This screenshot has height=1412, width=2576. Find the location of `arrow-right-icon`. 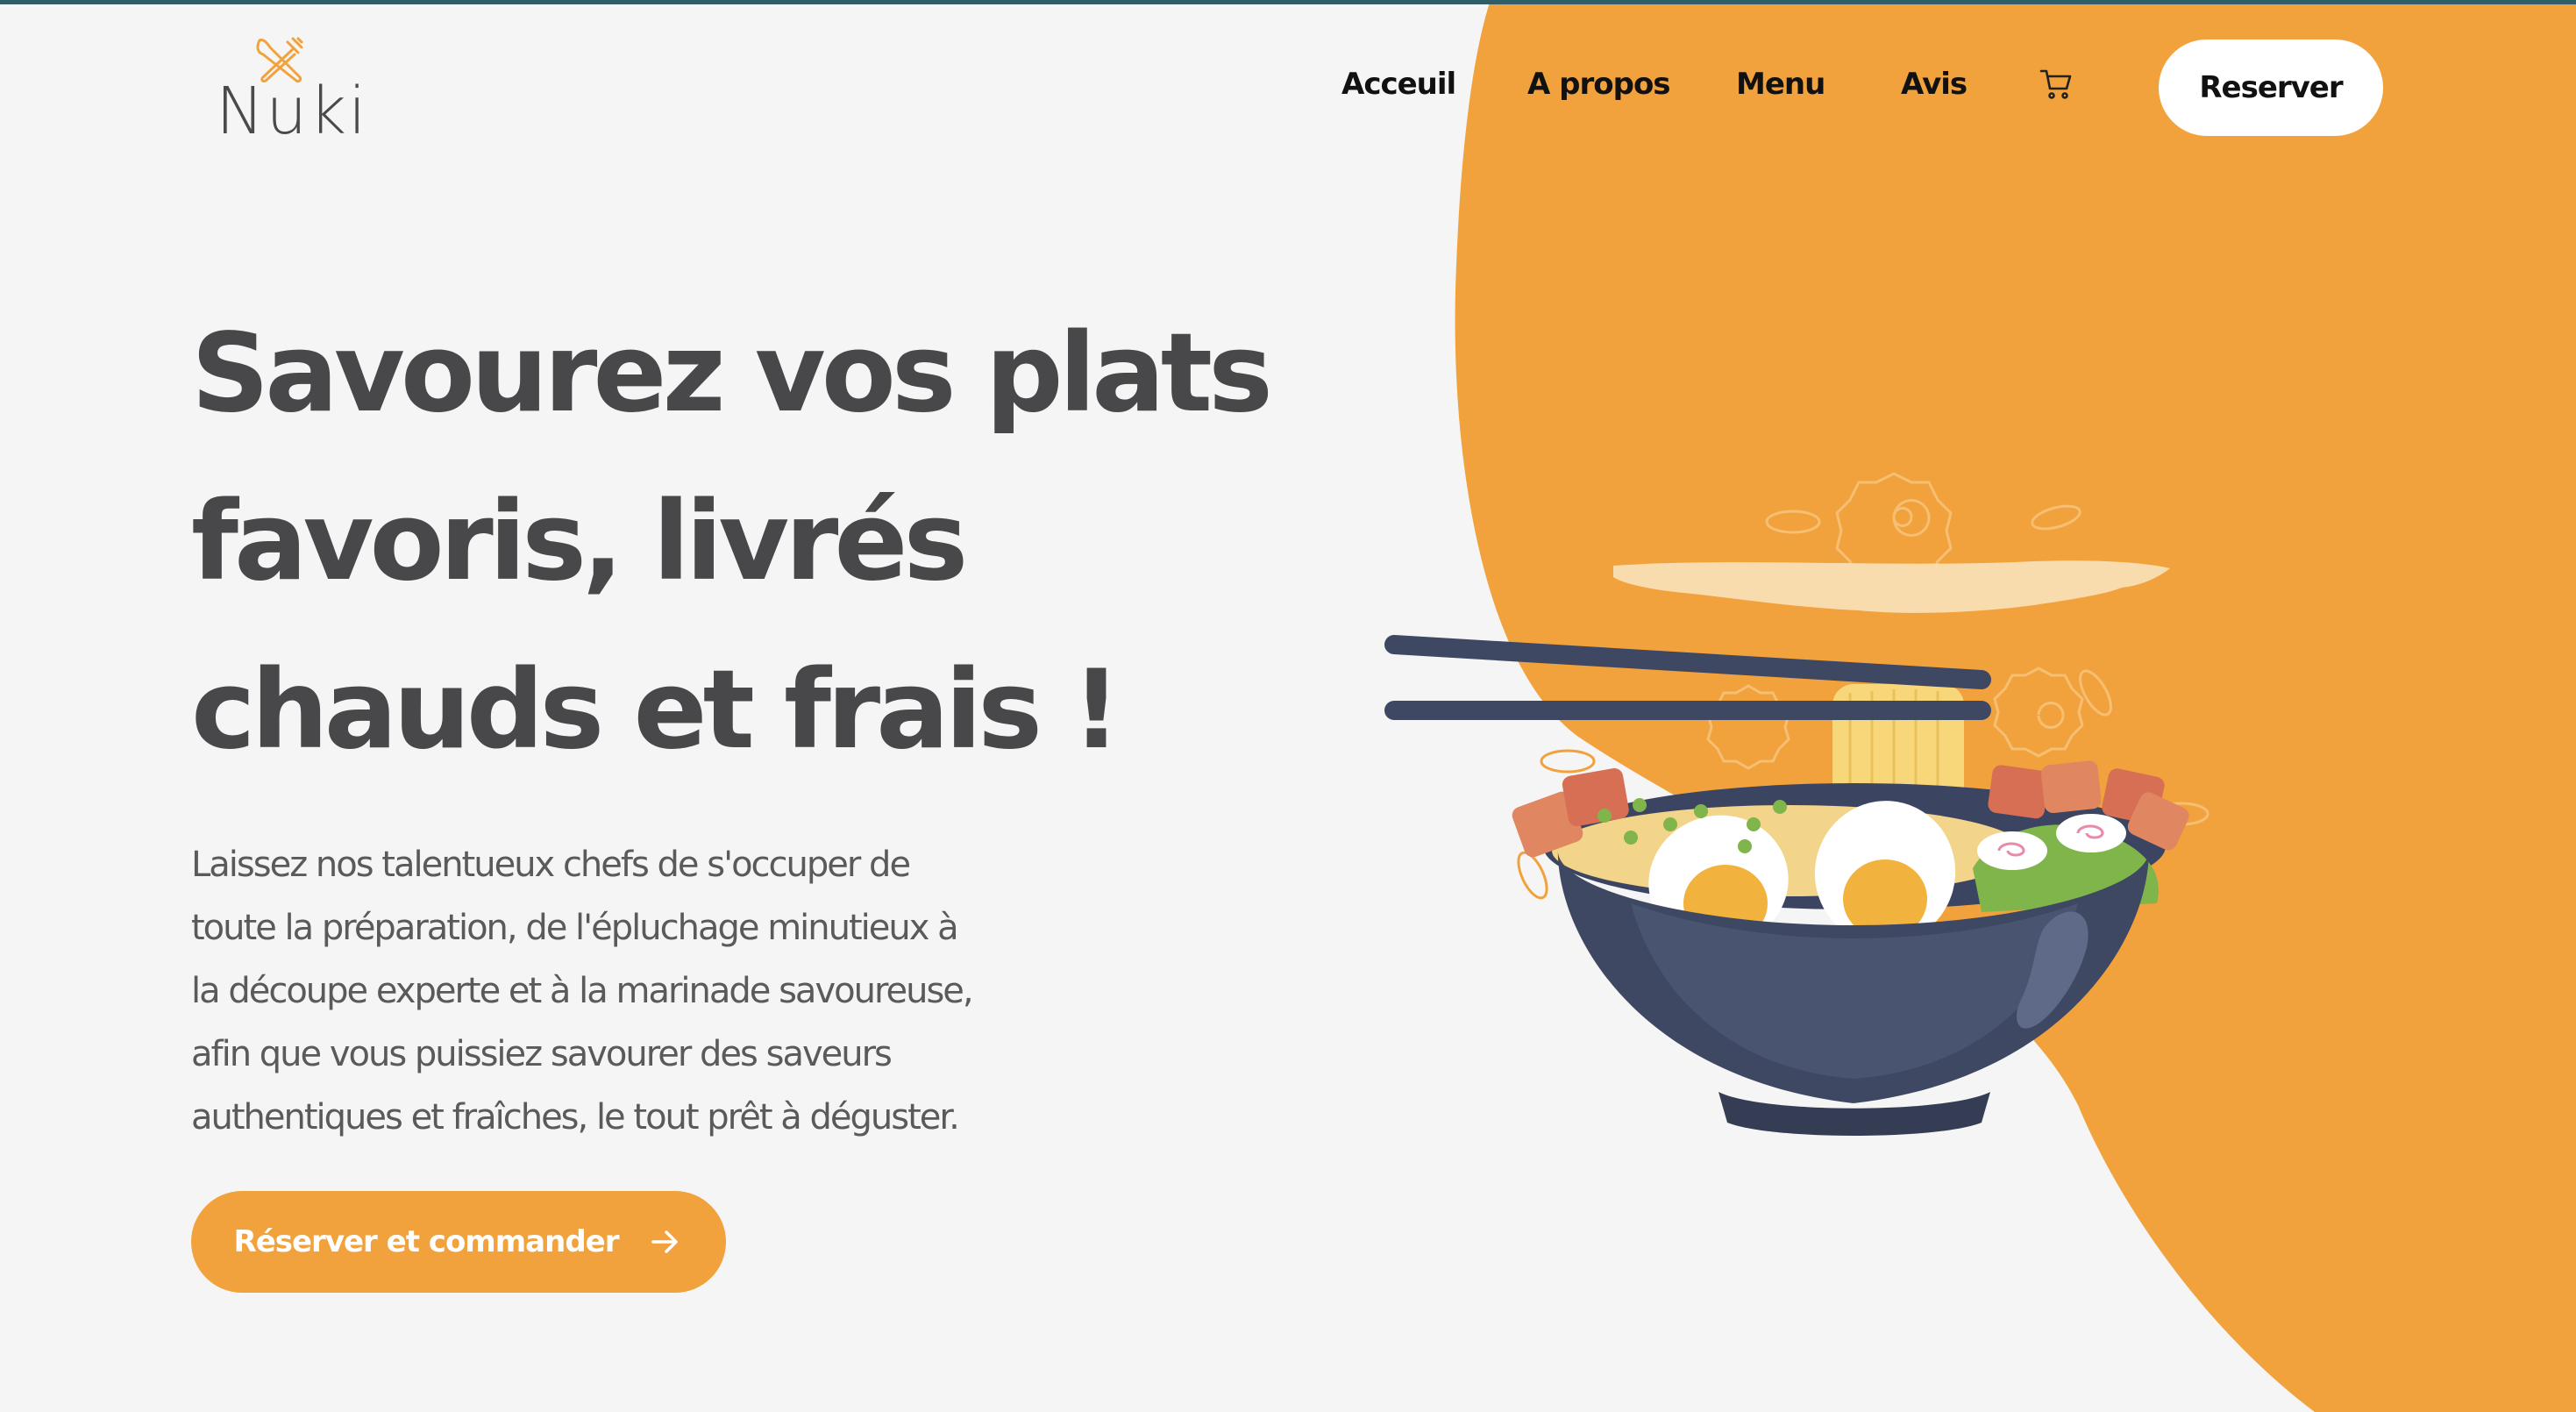

arrow-right-icon is located at coordinates (665, 1241).